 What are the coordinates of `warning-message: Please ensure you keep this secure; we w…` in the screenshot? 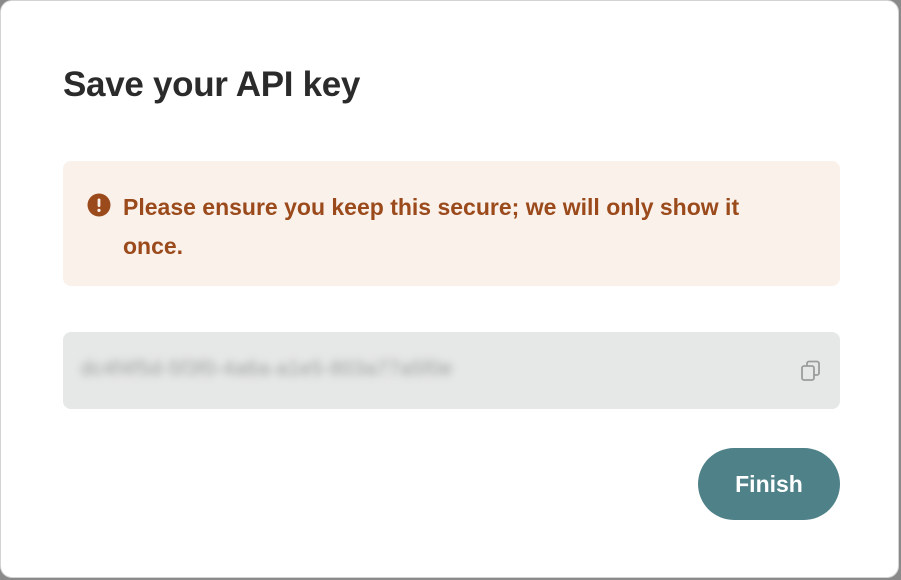 It's located at (431, 226).